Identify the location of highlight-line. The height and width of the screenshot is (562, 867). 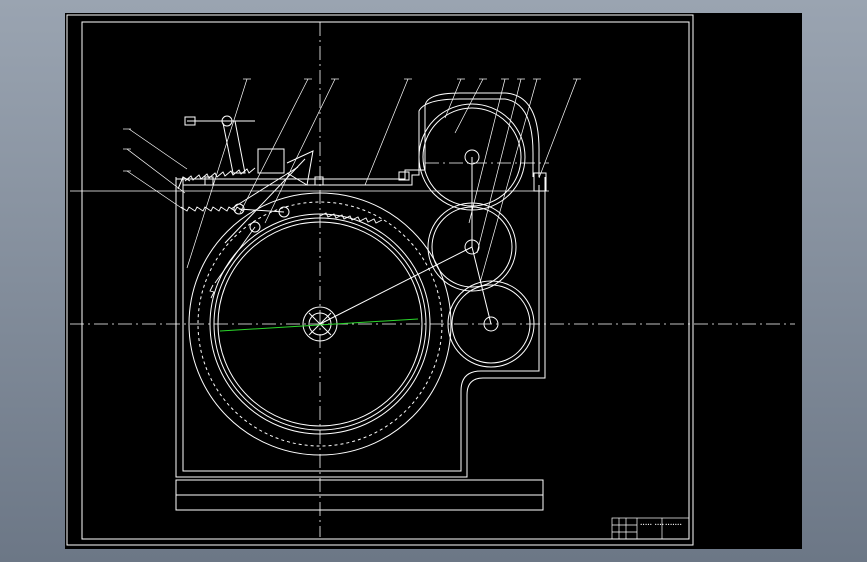
(319, 325).